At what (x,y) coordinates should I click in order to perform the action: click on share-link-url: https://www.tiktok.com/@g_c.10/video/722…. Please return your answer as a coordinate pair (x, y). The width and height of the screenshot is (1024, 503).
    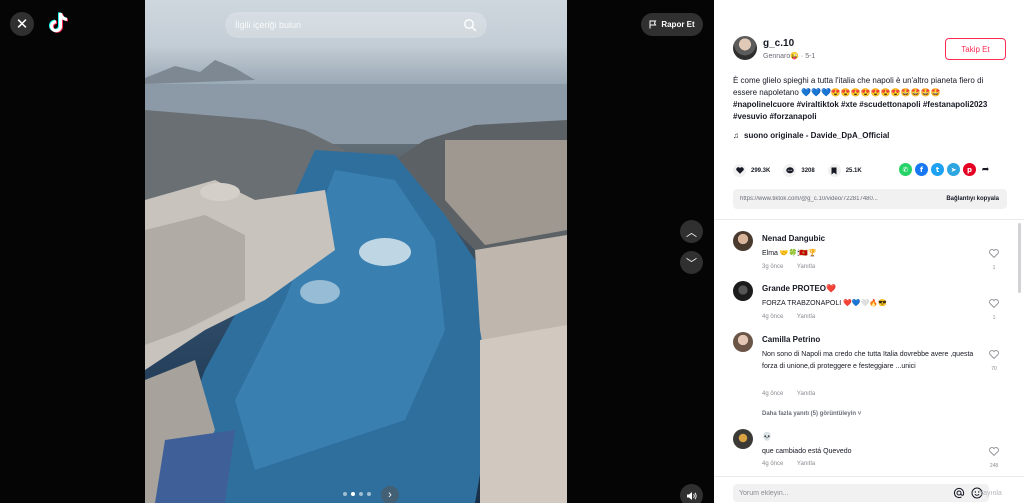
    Looking at the image, I should click on (809, 199).